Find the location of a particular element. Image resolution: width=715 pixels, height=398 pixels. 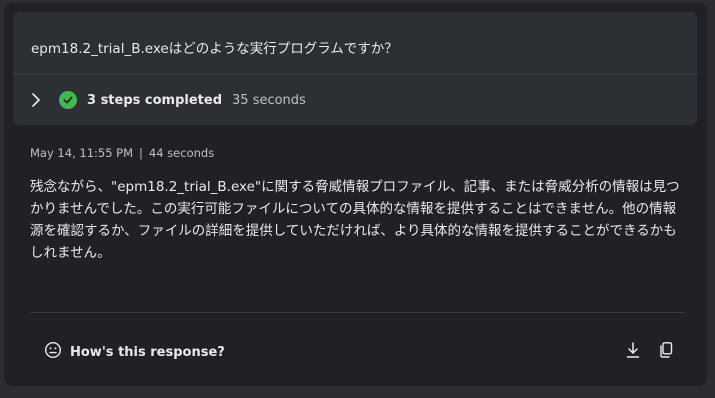

footer-divider is located at coordinates (357, 312).